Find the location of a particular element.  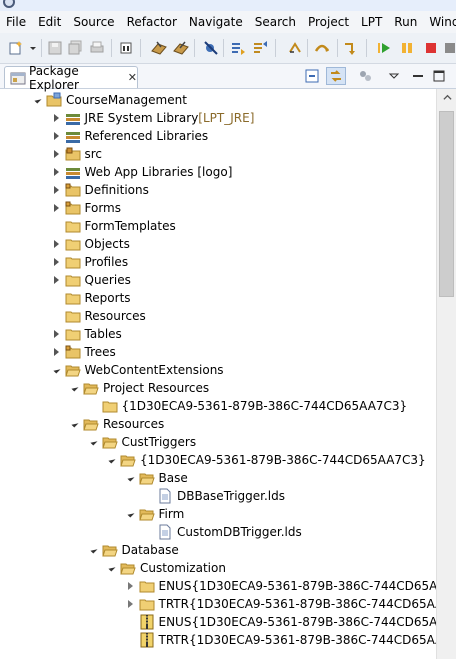

menu-source: Source is located at coordinates (93, 22).